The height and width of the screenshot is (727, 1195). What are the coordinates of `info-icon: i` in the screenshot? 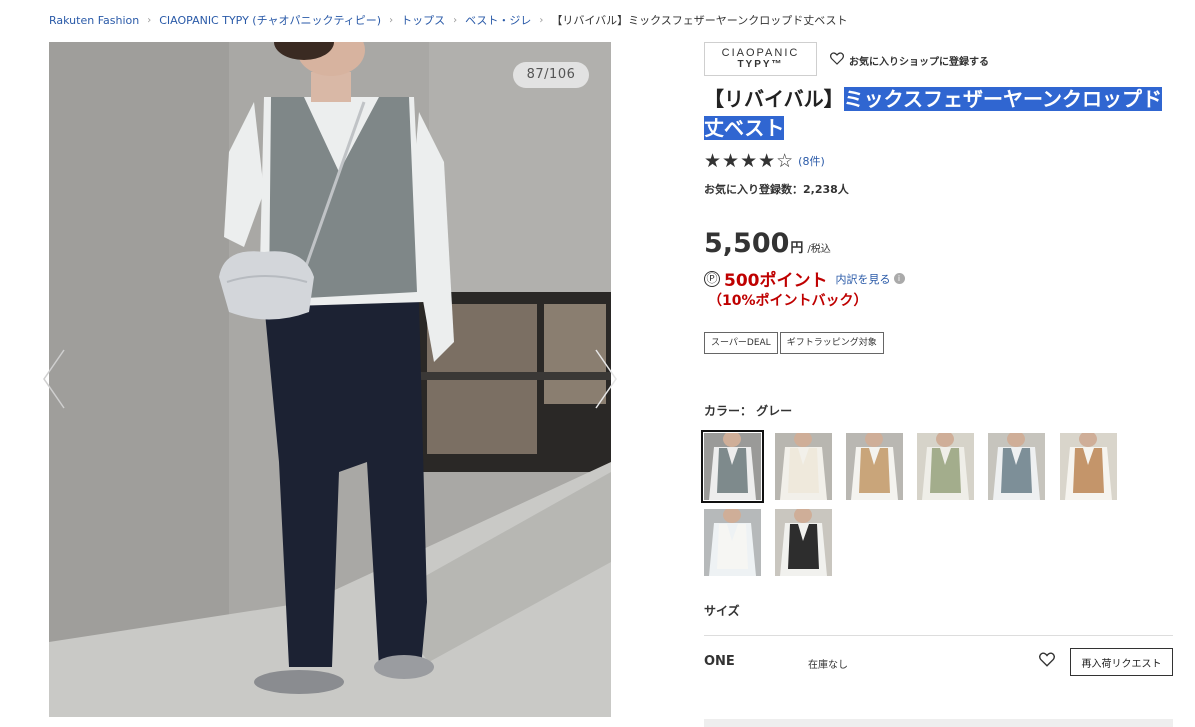 It's located at (899, 278).